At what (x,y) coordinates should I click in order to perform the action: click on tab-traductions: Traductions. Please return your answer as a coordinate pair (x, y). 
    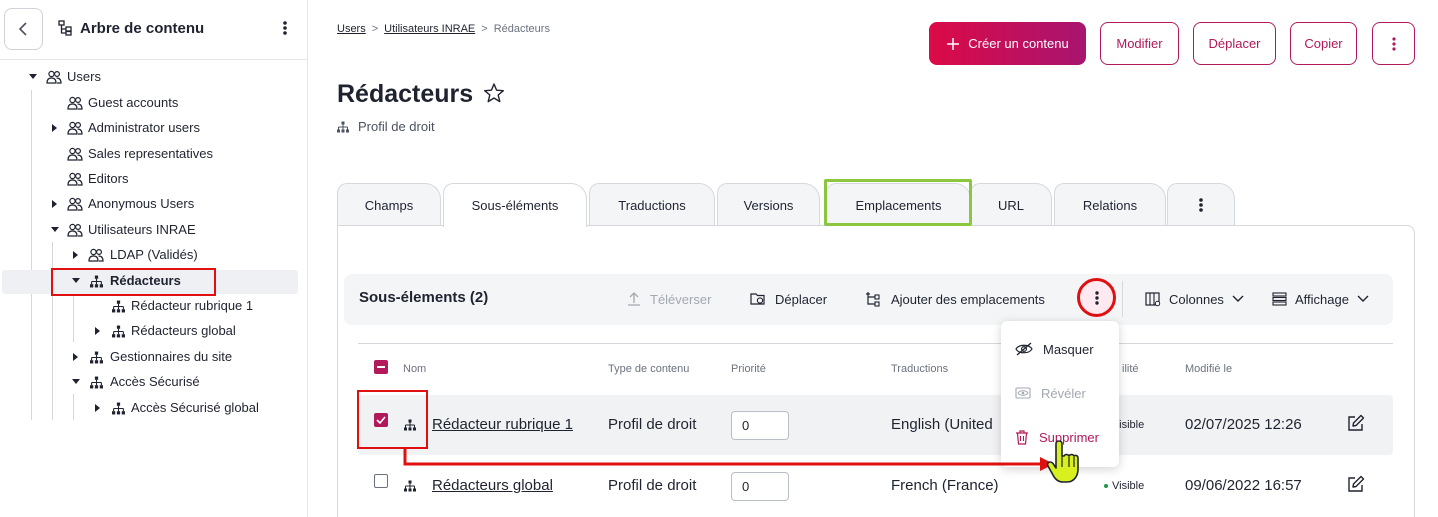
    Looking at the image, I should click on (652, 204).